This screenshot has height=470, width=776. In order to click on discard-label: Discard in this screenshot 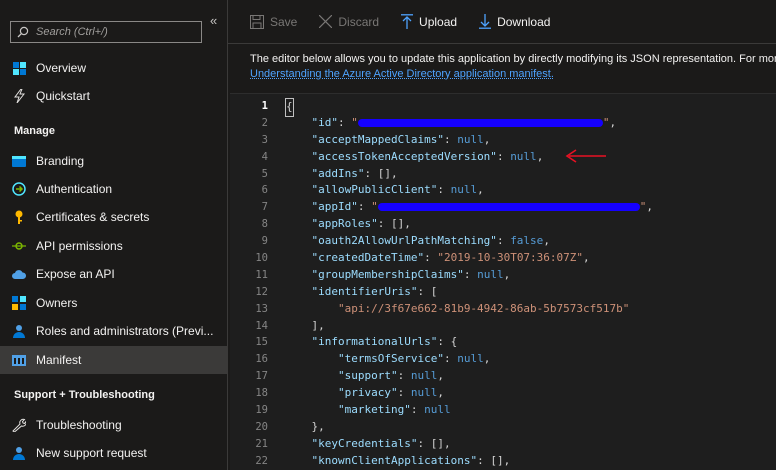, I will do `click(359, 21)`.